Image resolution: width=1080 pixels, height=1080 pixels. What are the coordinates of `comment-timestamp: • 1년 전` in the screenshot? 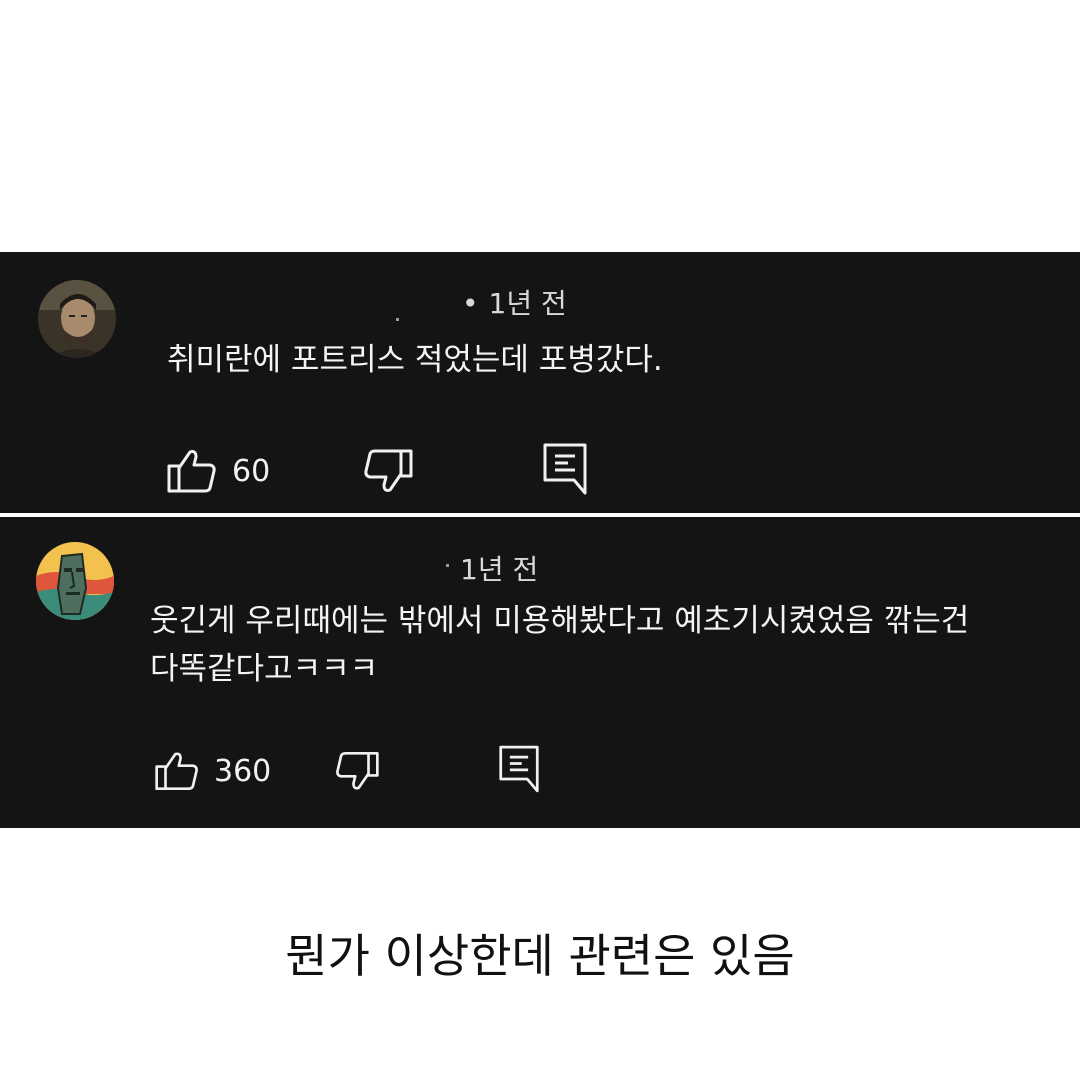 It's located at (514, 303).